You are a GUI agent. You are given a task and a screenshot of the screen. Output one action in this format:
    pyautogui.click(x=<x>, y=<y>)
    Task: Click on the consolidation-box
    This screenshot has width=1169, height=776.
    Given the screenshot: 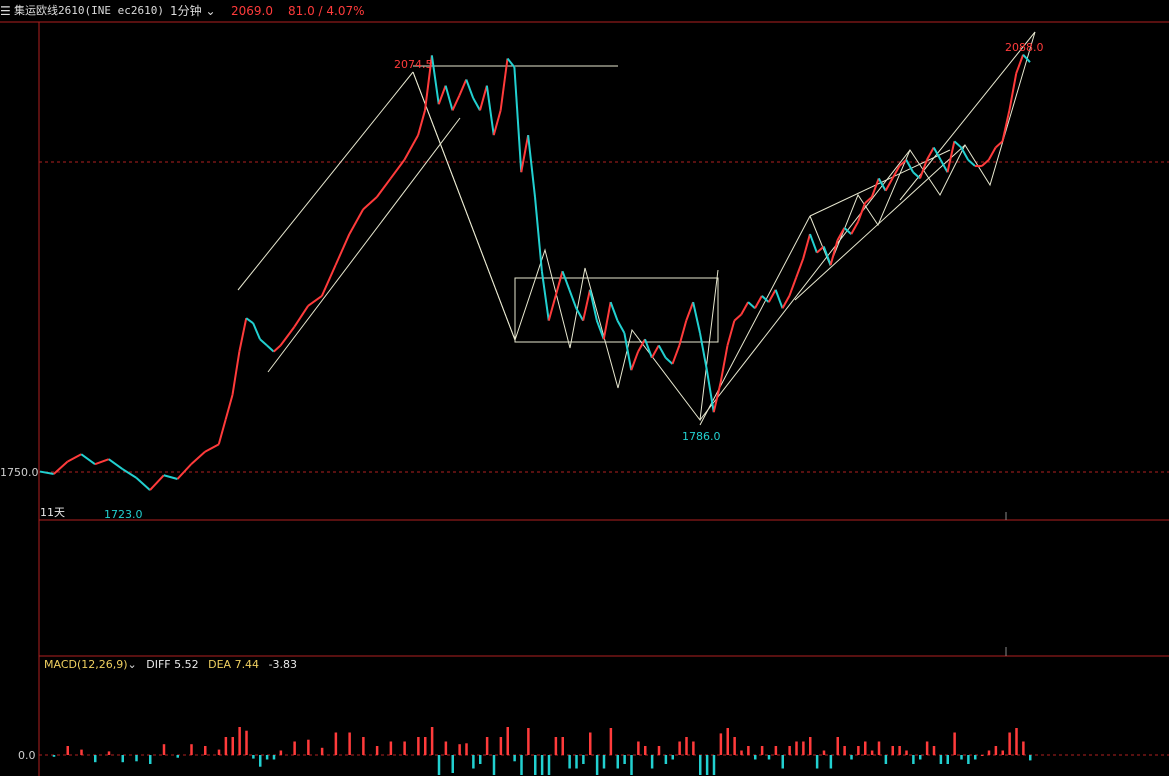 What is the action you would take?
    pyautogui.click(x=616, y=310)
    